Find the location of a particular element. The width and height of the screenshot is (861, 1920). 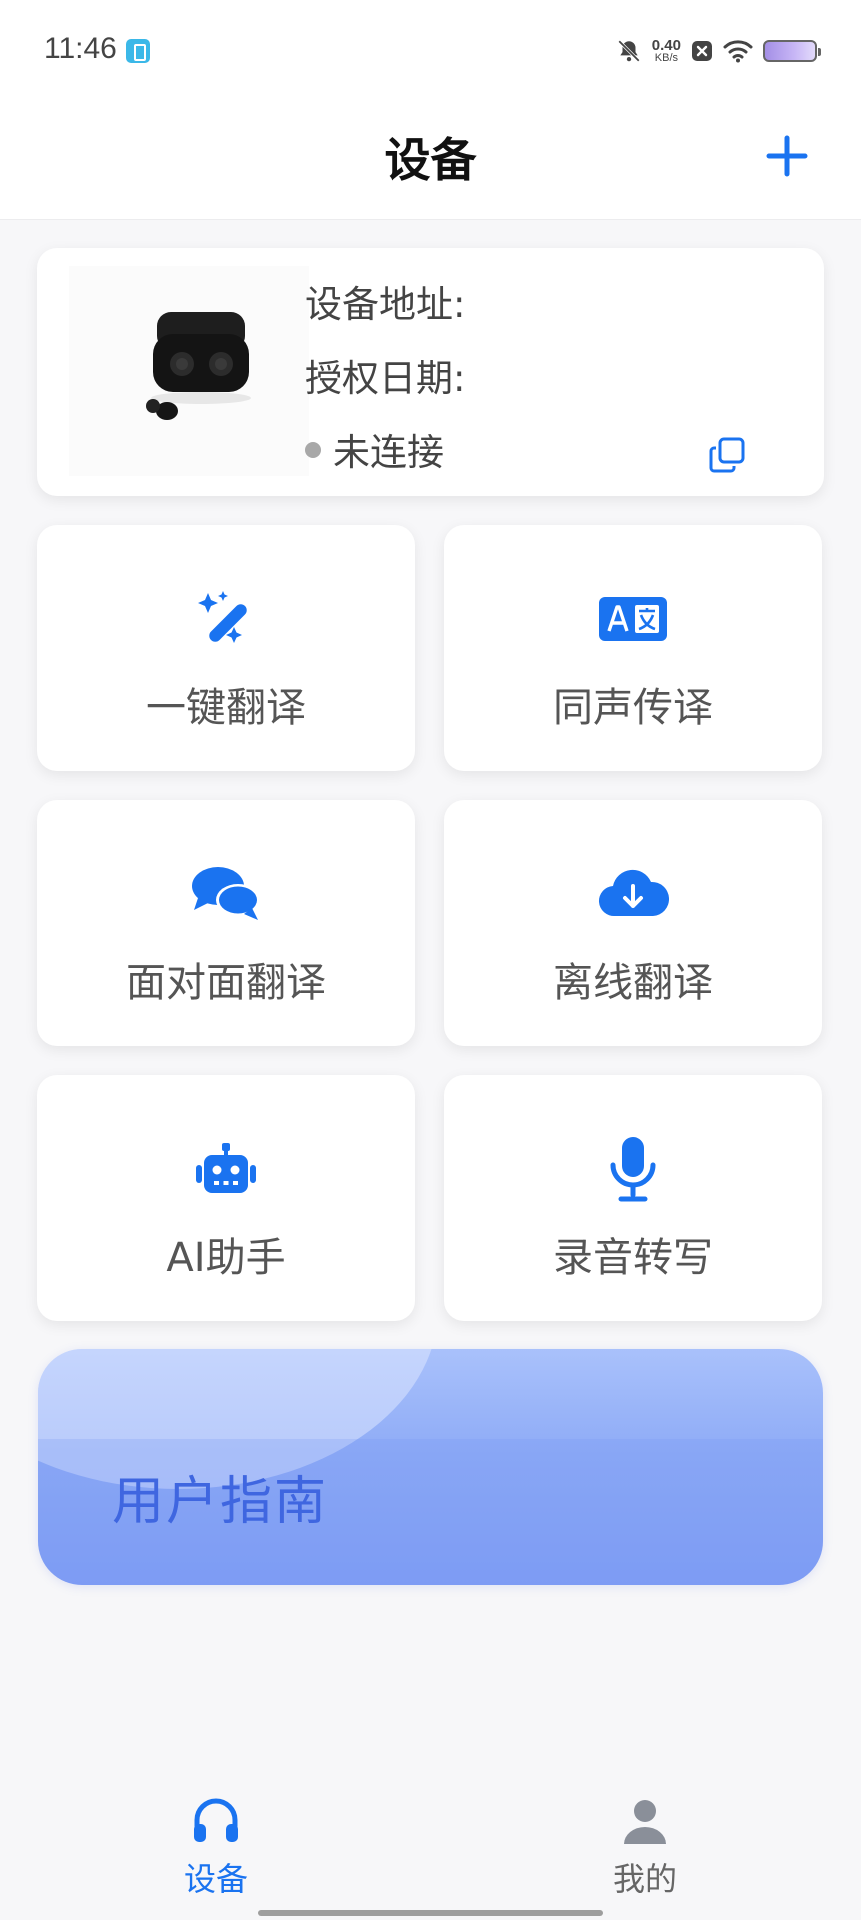

auth-date-label: 授权日期: is located at coordinates (385, 378).